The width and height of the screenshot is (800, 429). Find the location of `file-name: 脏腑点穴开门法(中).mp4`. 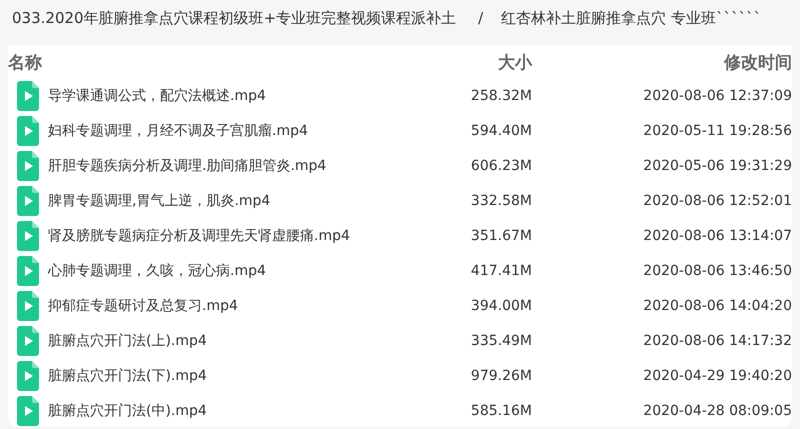

file-name: 脏腑点穴开门法(中).mp4 is located at coordinates (235, 411).